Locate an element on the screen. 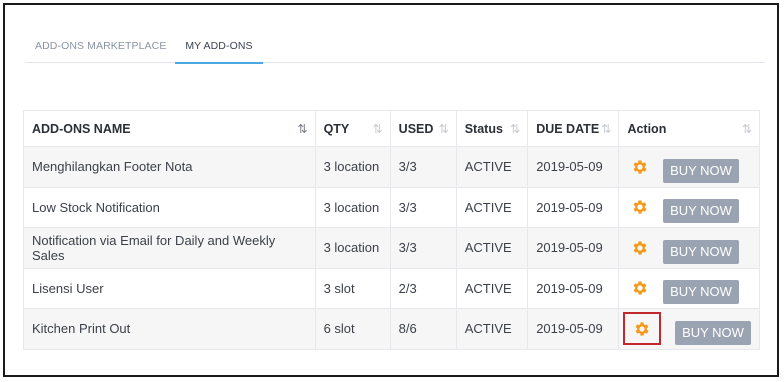 The width and height of the screenshot is (784, 382). tab-my-addons: MY ADD-ONS is located at coordinates (219, 51).